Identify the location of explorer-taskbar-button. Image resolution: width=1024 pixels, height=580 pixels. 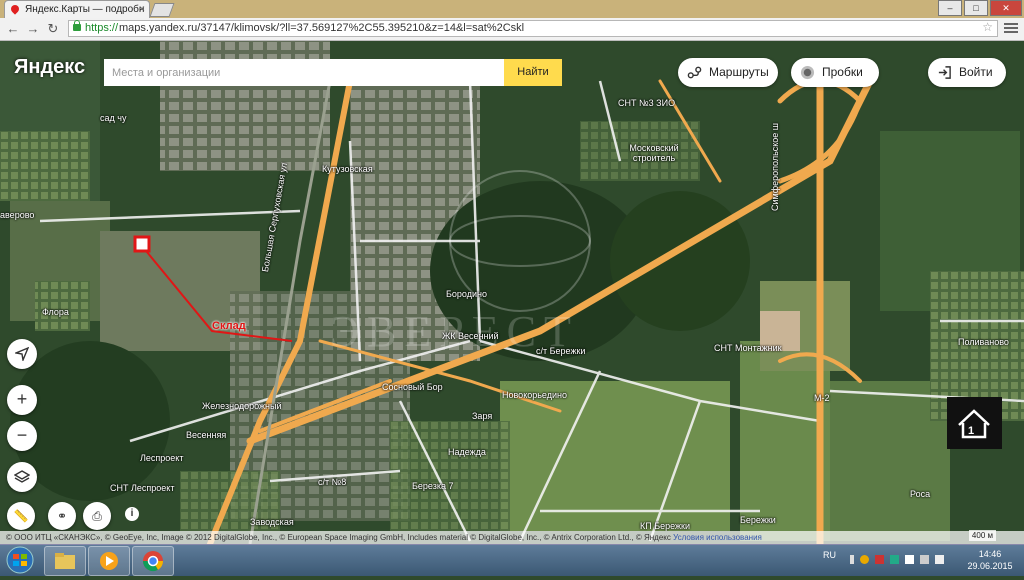
(65, 561).